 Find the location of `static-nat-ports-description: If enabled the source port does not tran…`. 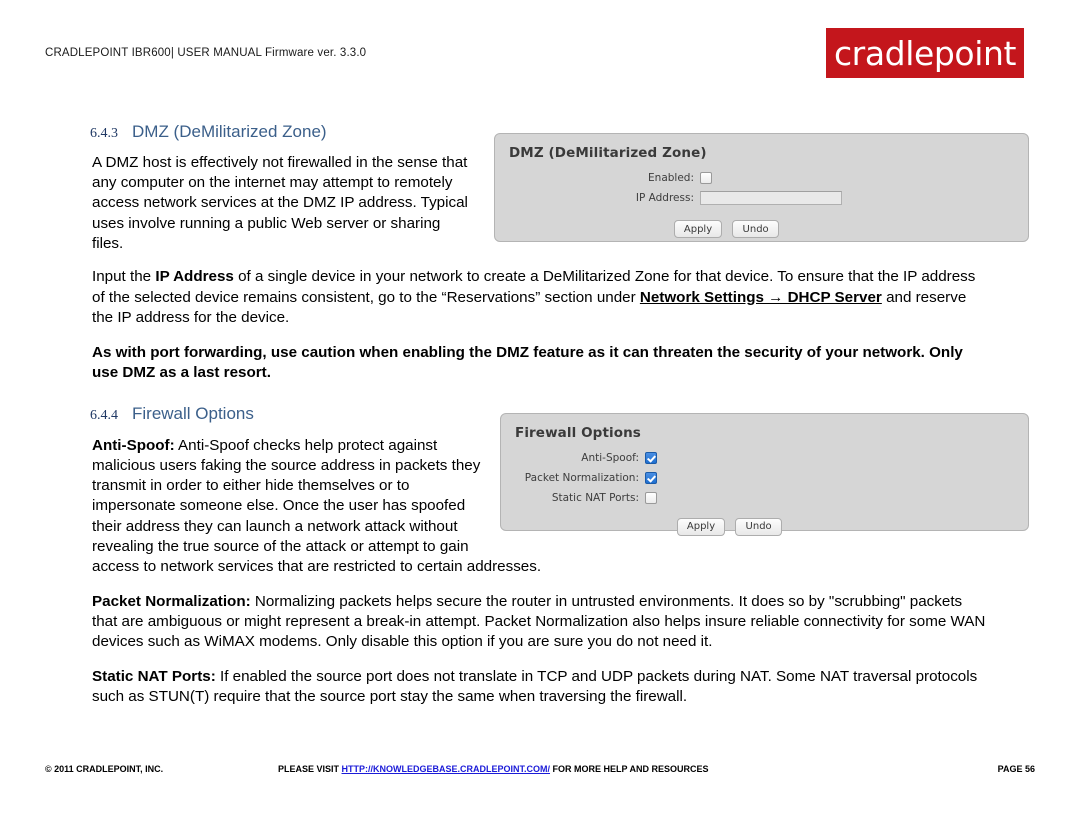

static-nat-ports-description: If enabled the source port does not tran… is located at coordinates (535, 686).